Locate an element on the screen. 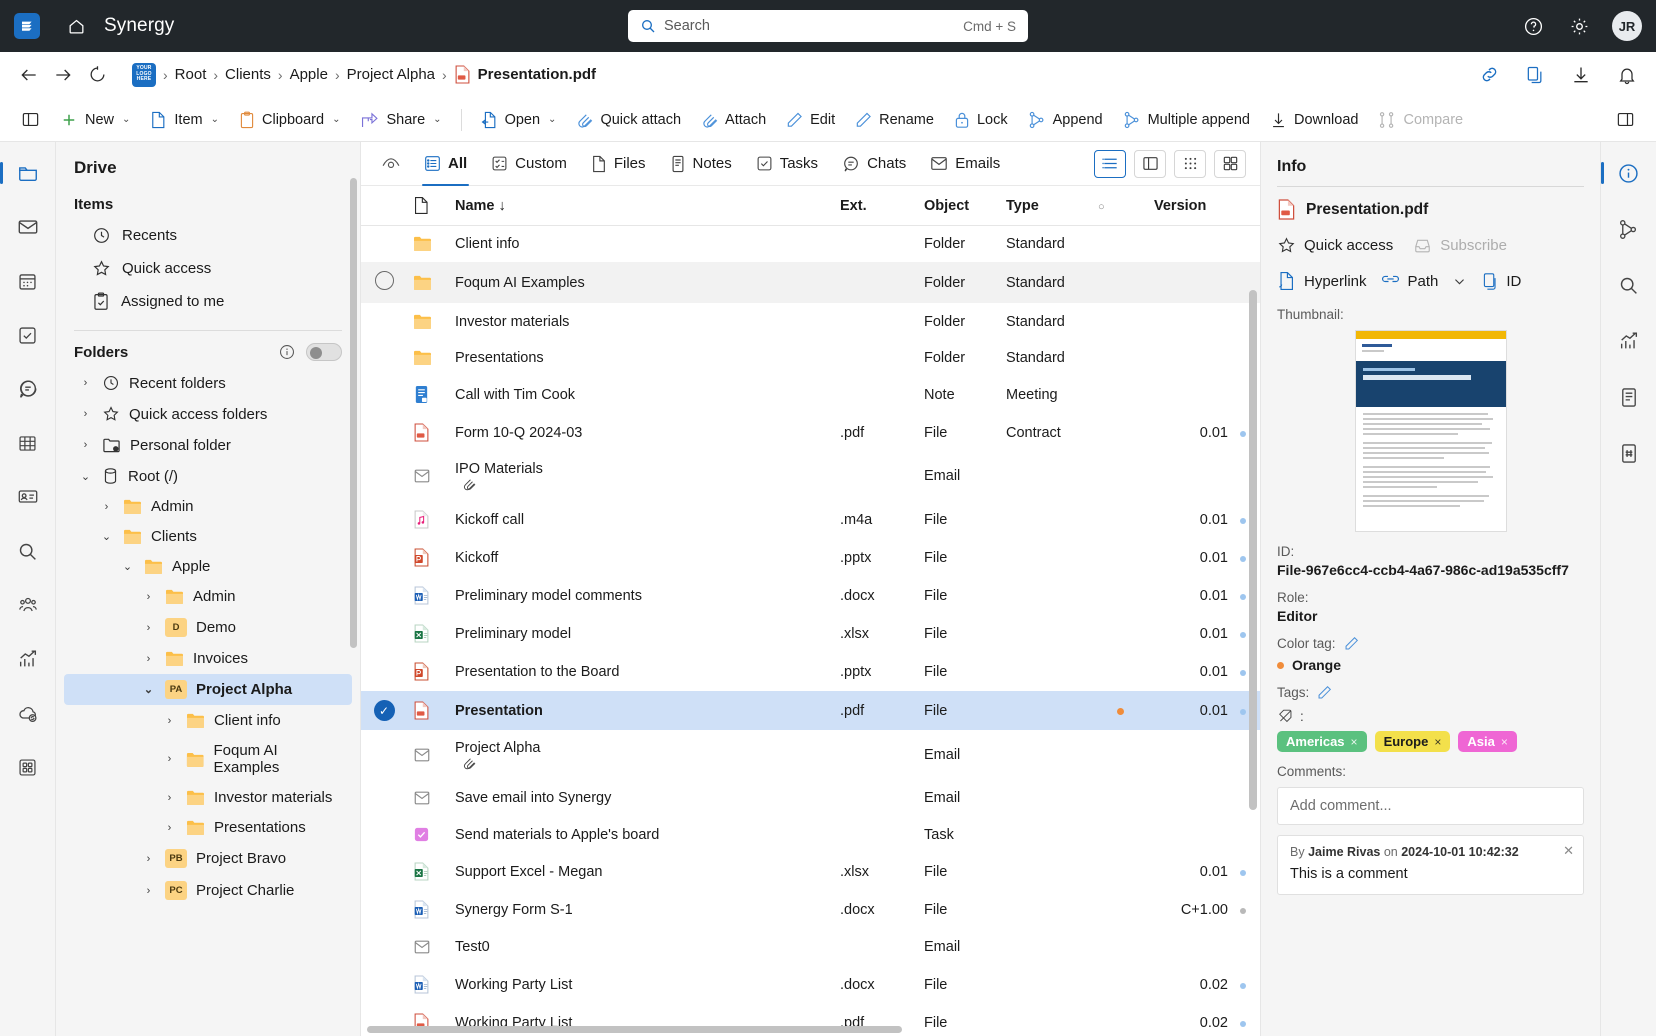 The image size is (1656, 1036). table-row: Project Alpha Email is located at coordinates (810, 755).